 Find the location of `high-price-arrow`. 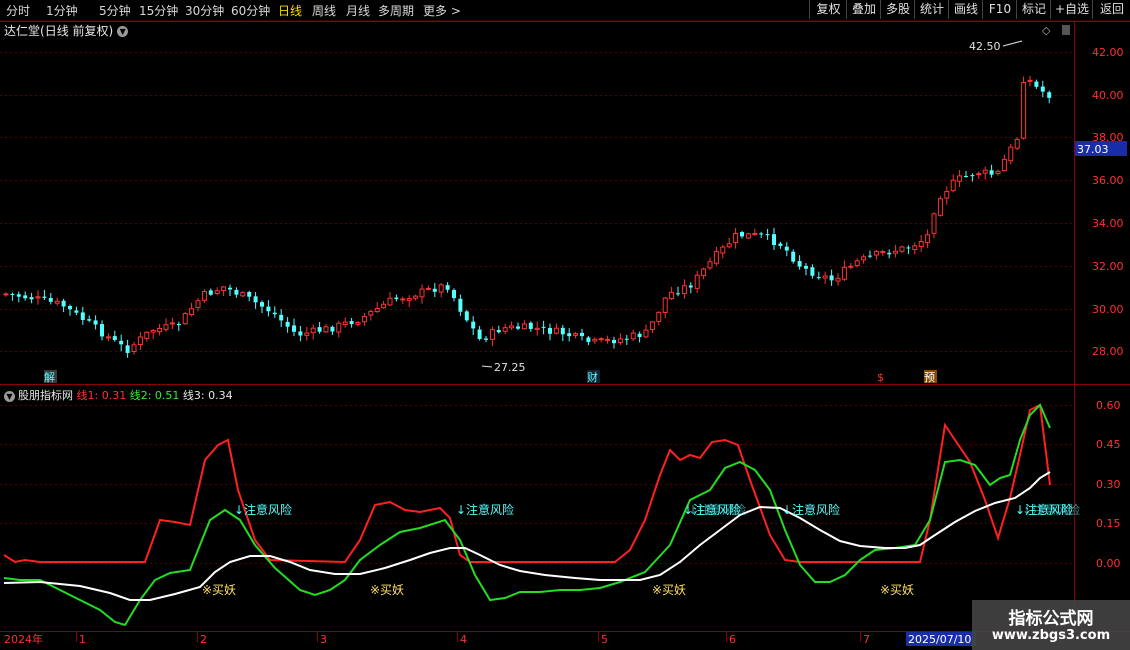

high-price-arrow is located at coordinates (1012, 43).